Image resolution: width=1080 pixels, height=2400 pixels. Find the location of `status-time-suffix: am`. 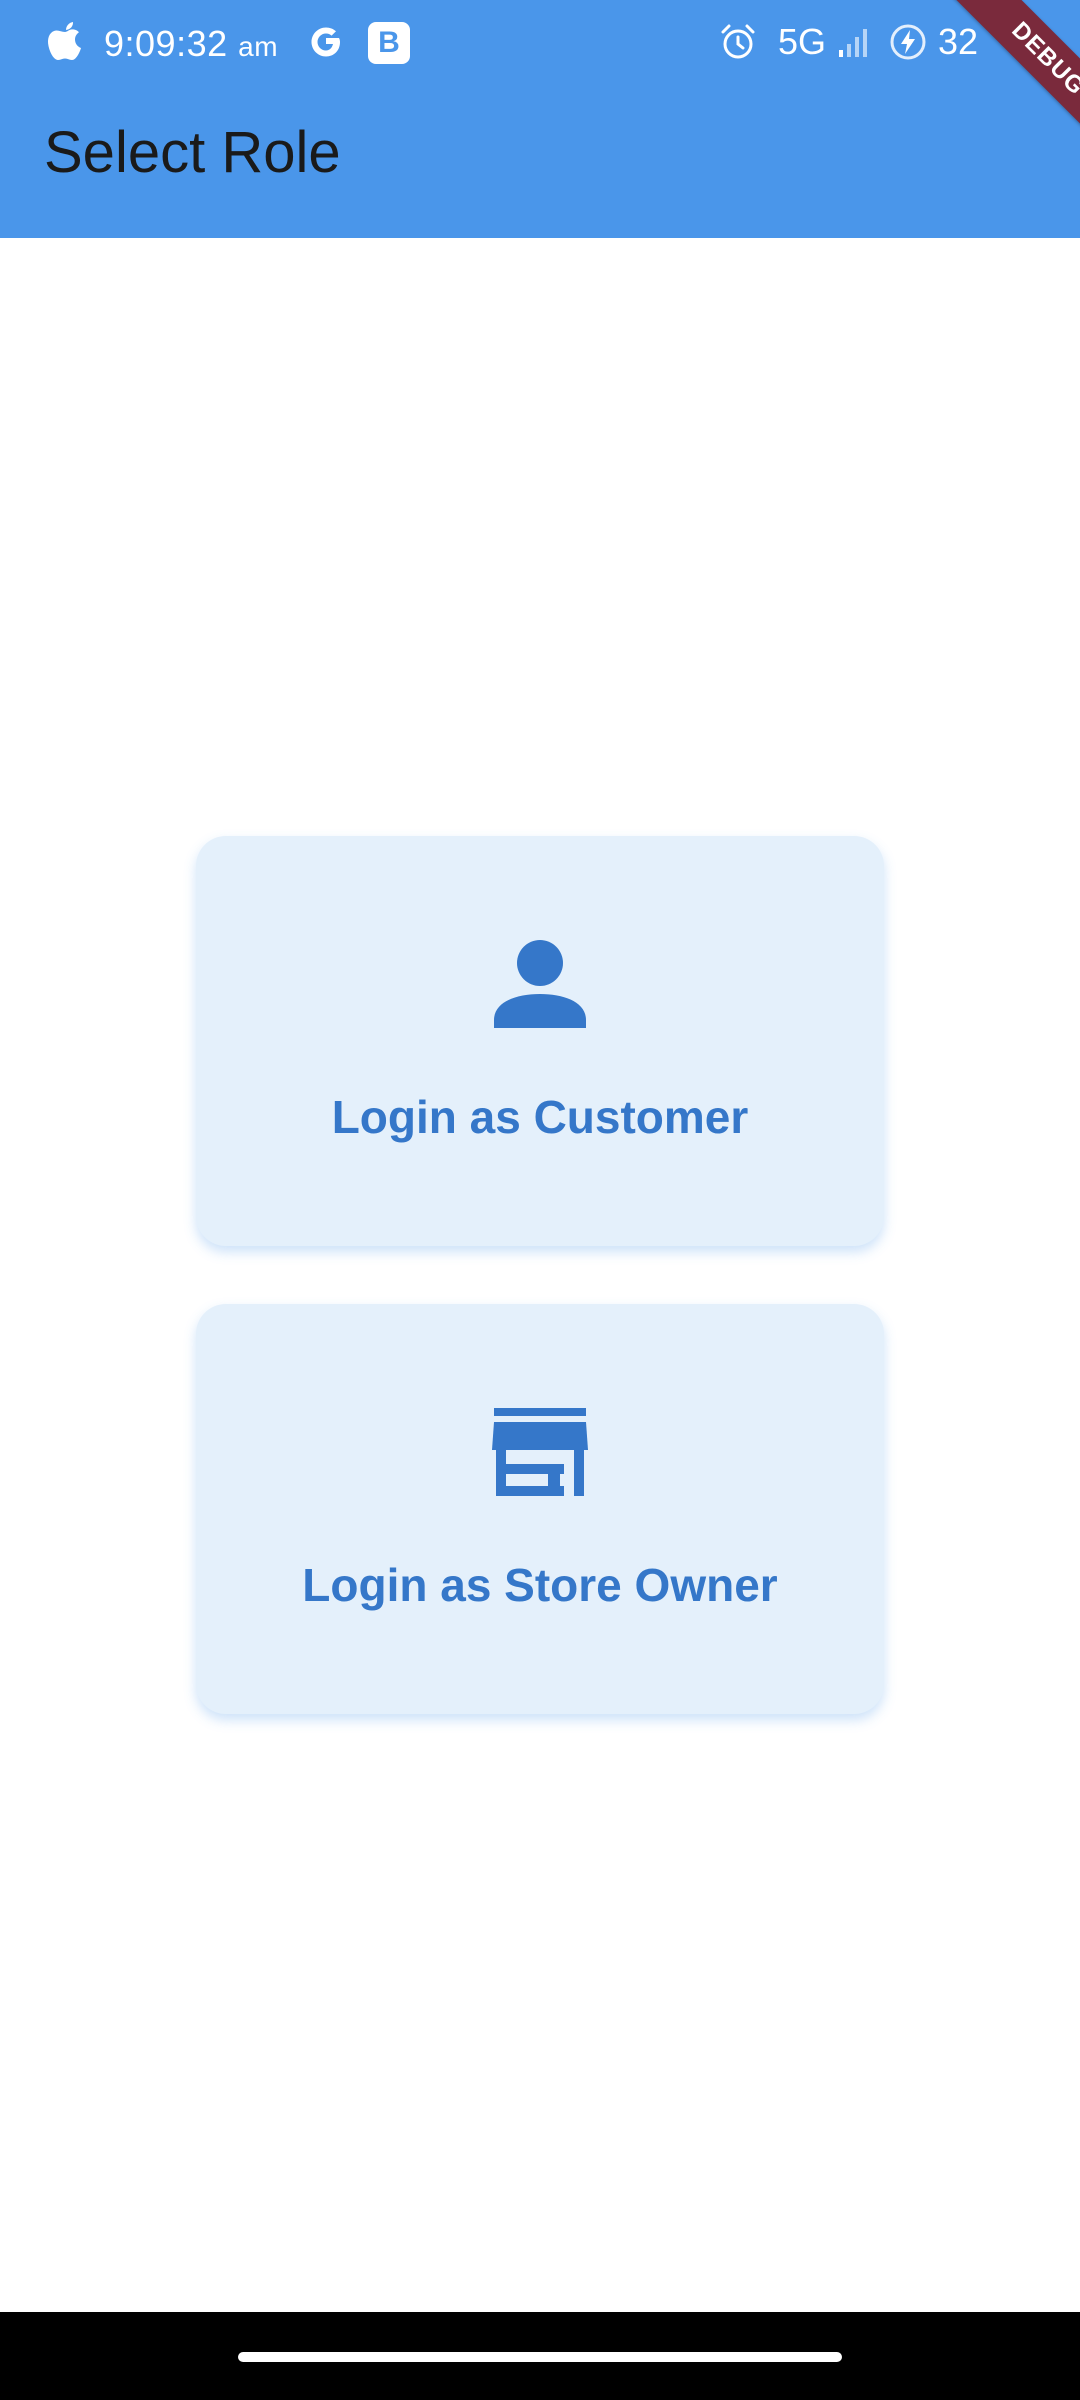

status-time-suffix: am is located at coordinates (258, 46).